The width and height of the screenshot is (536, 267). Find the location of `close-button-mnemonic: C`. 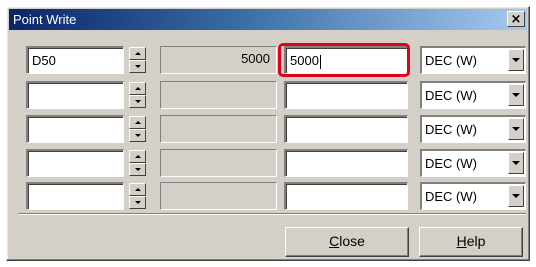

close-button-mnemonic: C is located at coordinates (334, 241).